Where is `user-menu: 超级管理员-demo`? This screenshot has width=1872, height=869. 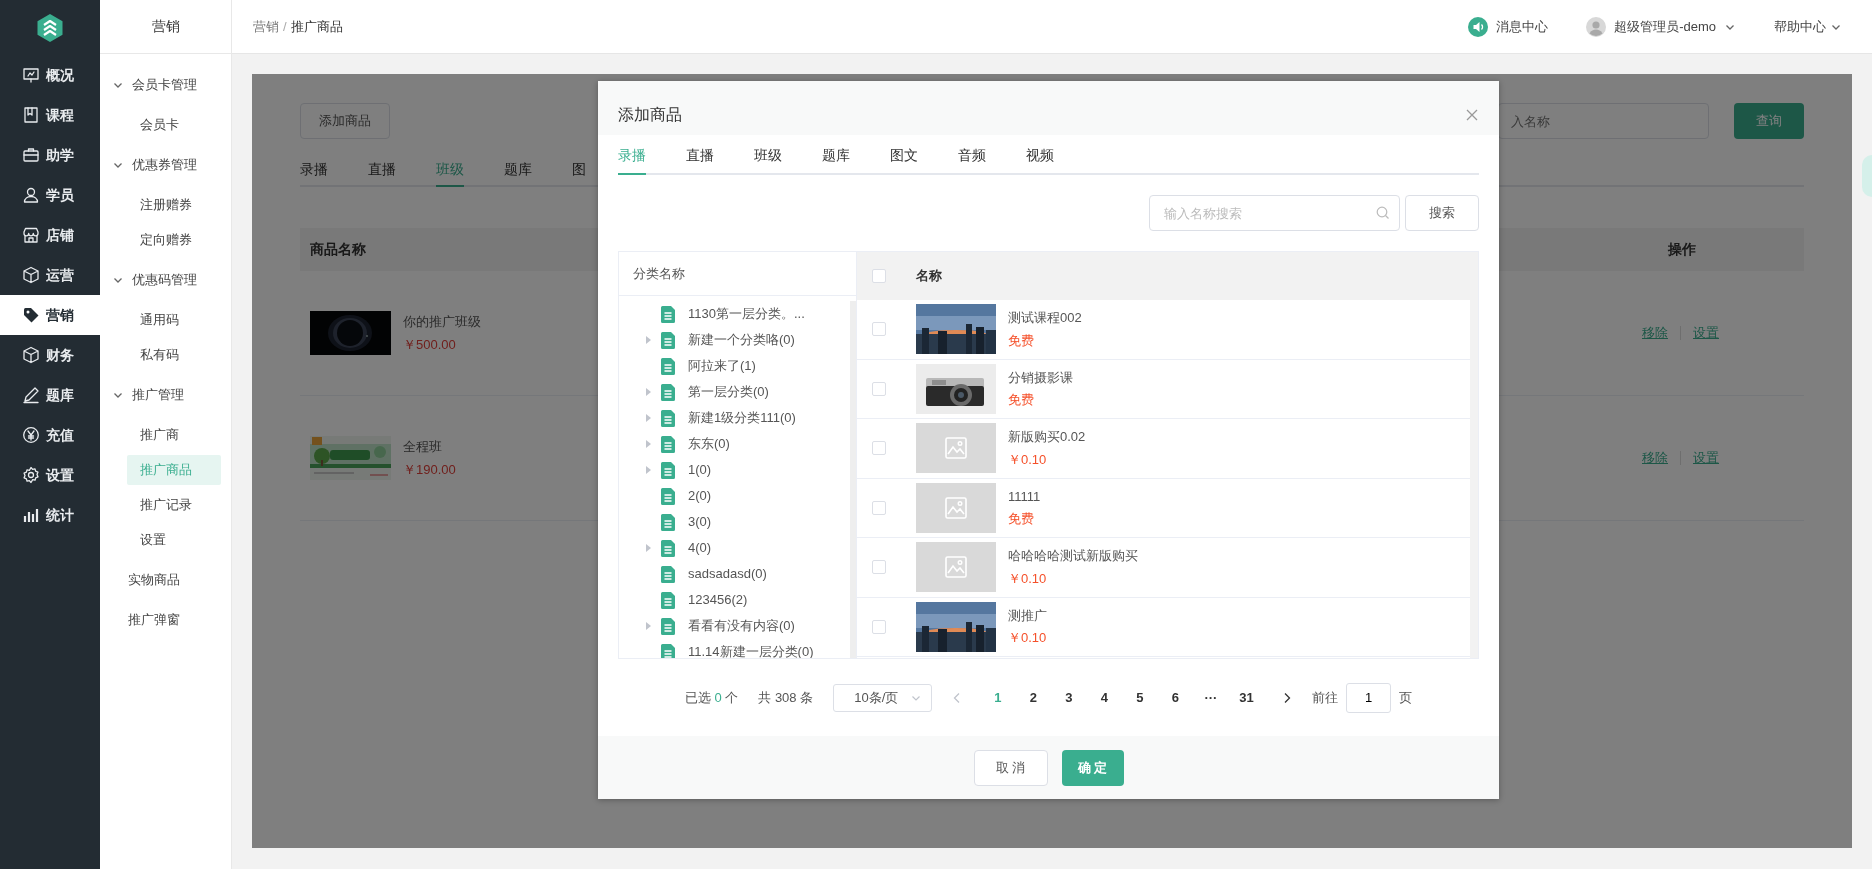
user-menu: 超级管理员-demo is located at coordinates (1665, 26).